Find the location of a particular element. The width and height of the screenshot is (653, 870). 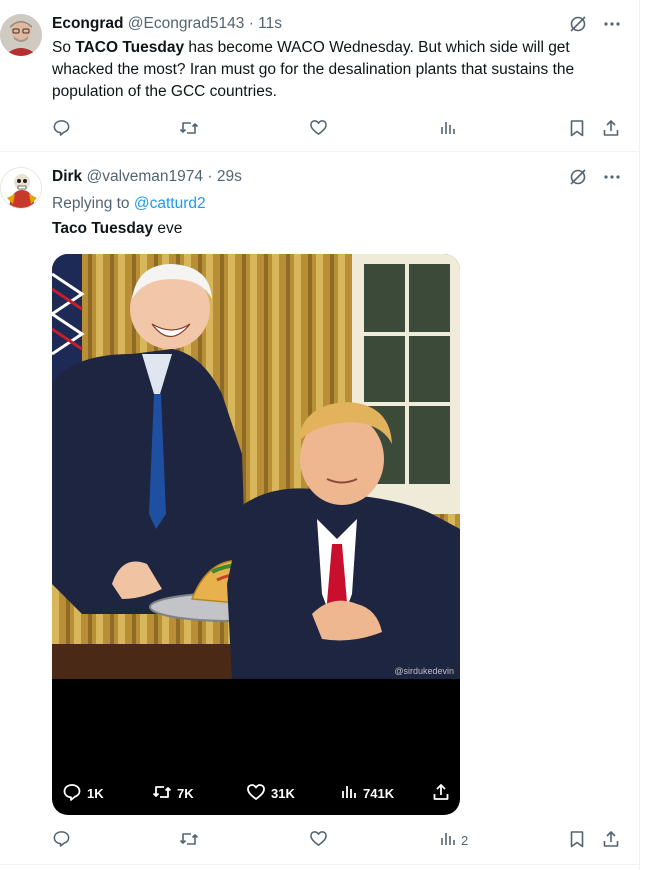

media-views-count: 741K is located at coordinates (379, 793).